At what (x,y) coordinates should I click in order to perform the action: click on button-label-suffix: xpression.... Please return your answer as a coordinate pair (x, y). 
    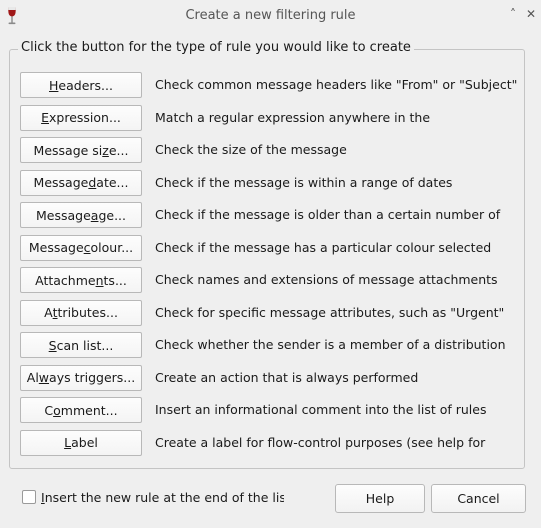
    Looking at the image, I should click on (85, 117).